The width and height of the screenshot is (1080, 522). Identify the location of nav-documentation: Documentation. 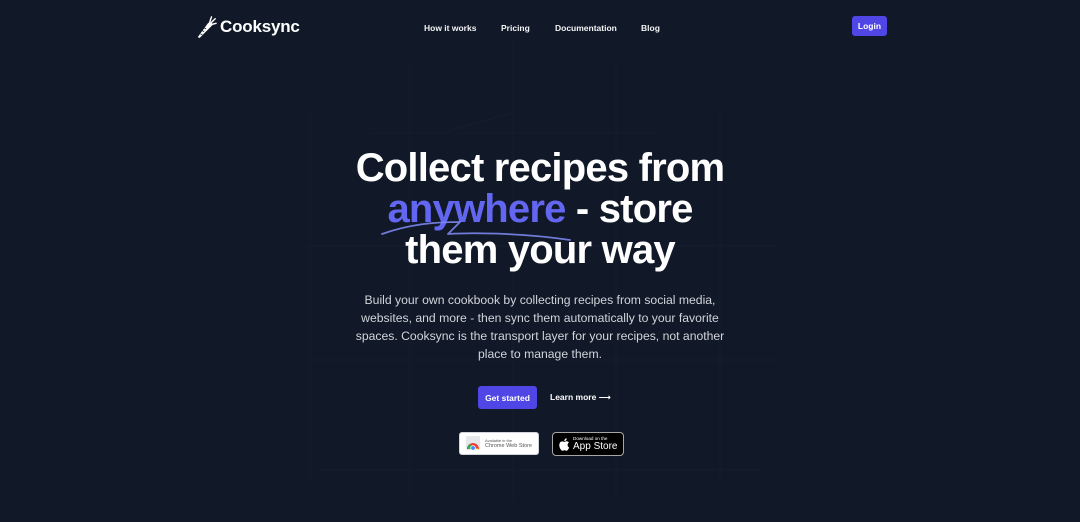
(586, 28).